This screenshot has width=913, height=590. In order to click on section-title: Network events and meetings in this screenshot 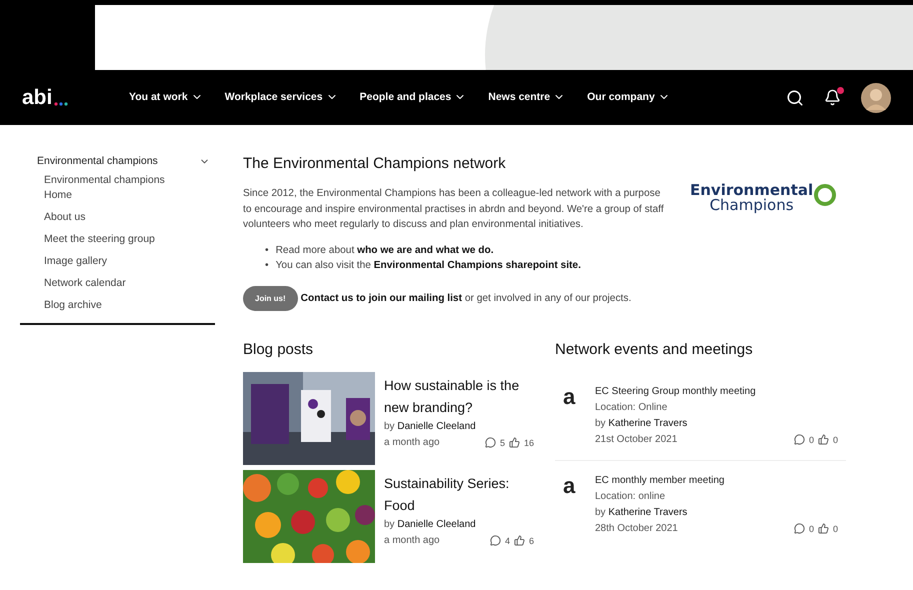, I will do `click(654, 349)`.